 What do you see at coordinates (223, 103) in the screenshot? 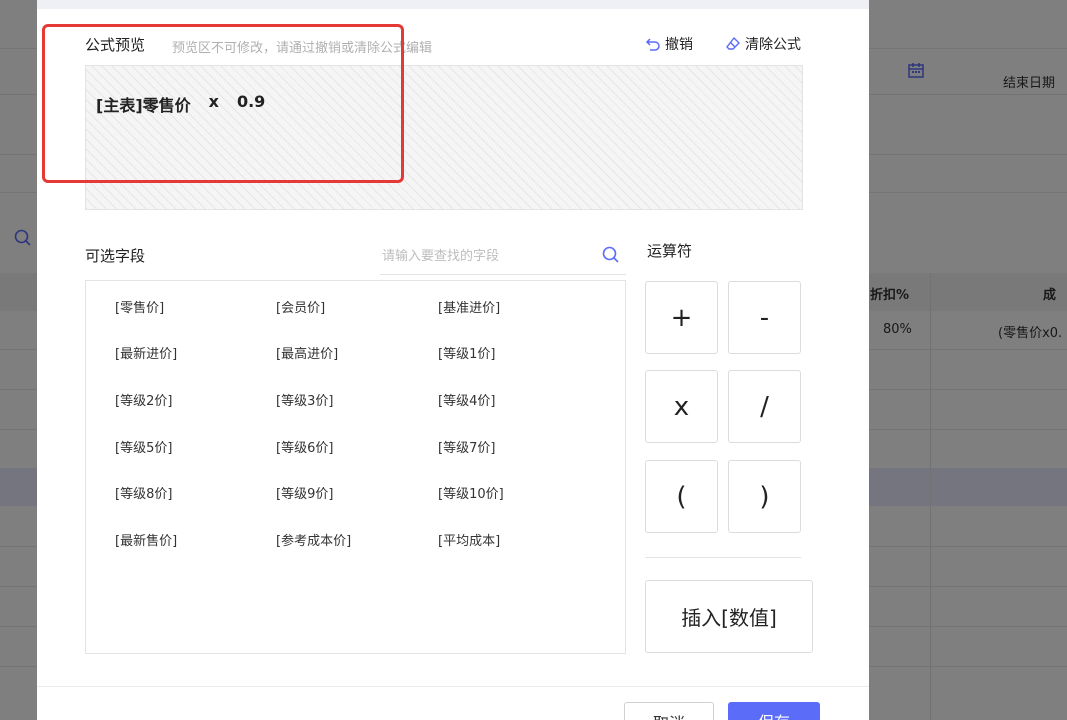
I see `highlight-box` at bounding box center [223, 103].